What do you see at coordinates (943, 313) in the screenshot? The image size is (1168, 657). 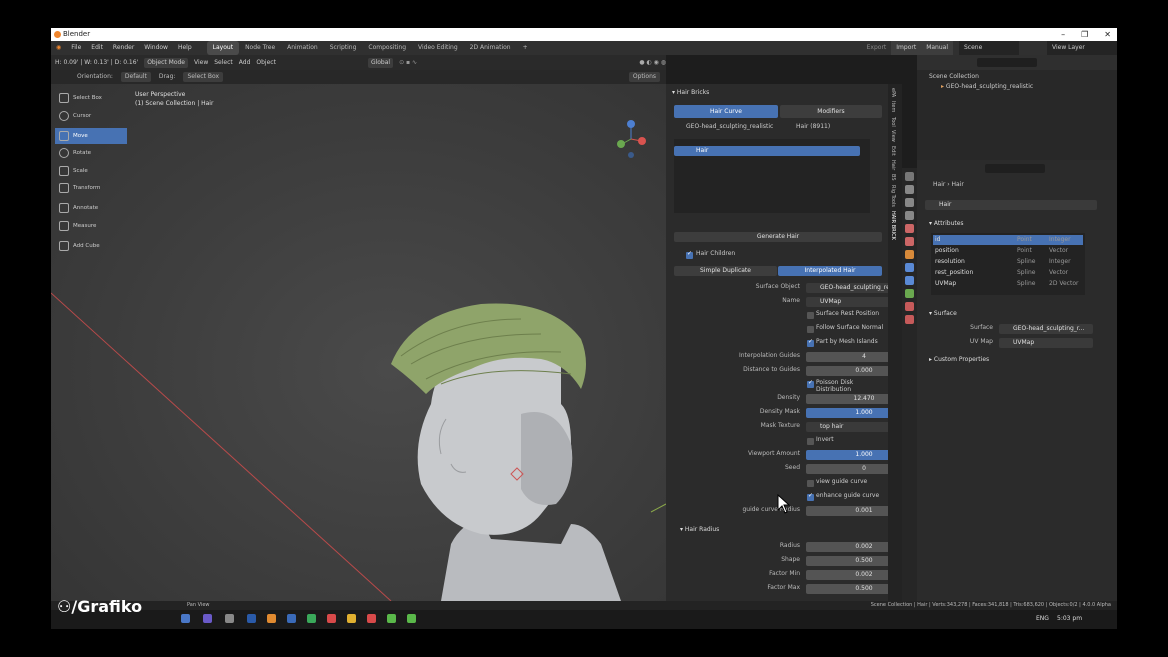 I see `surface-header: ▾ Surface` at bounding box center [943, 313].